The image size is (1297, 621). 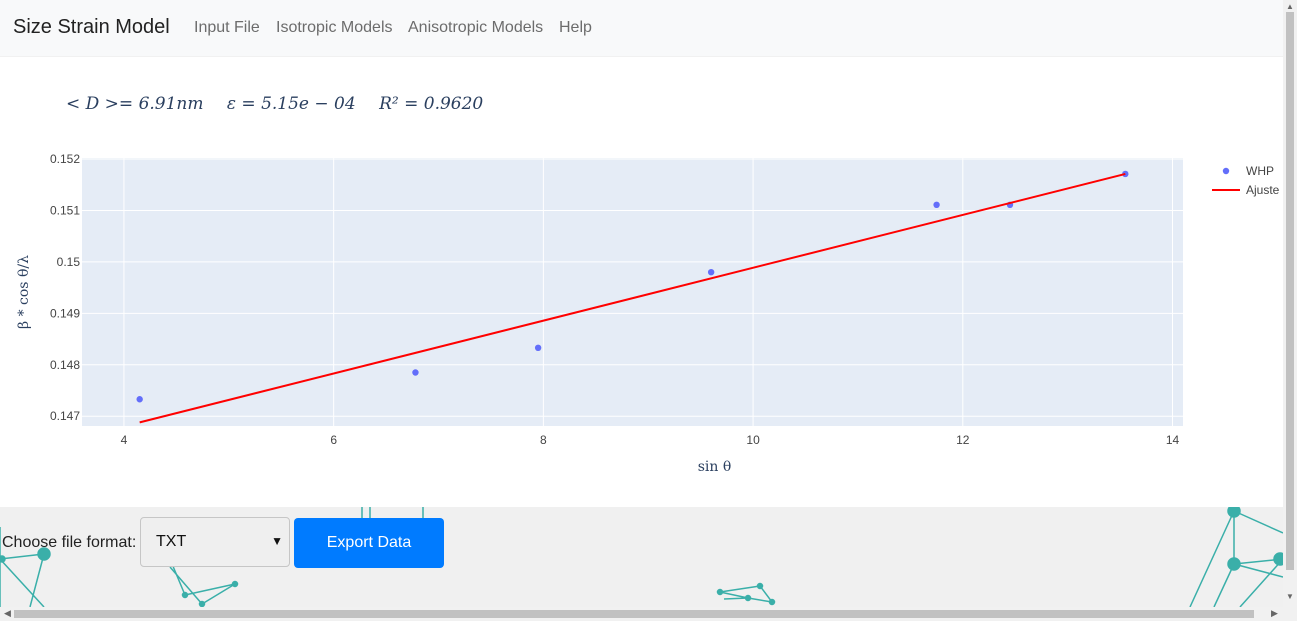 I want to click on nav-isotropic-models: Isotropic Models, so click(x=334, y=28).